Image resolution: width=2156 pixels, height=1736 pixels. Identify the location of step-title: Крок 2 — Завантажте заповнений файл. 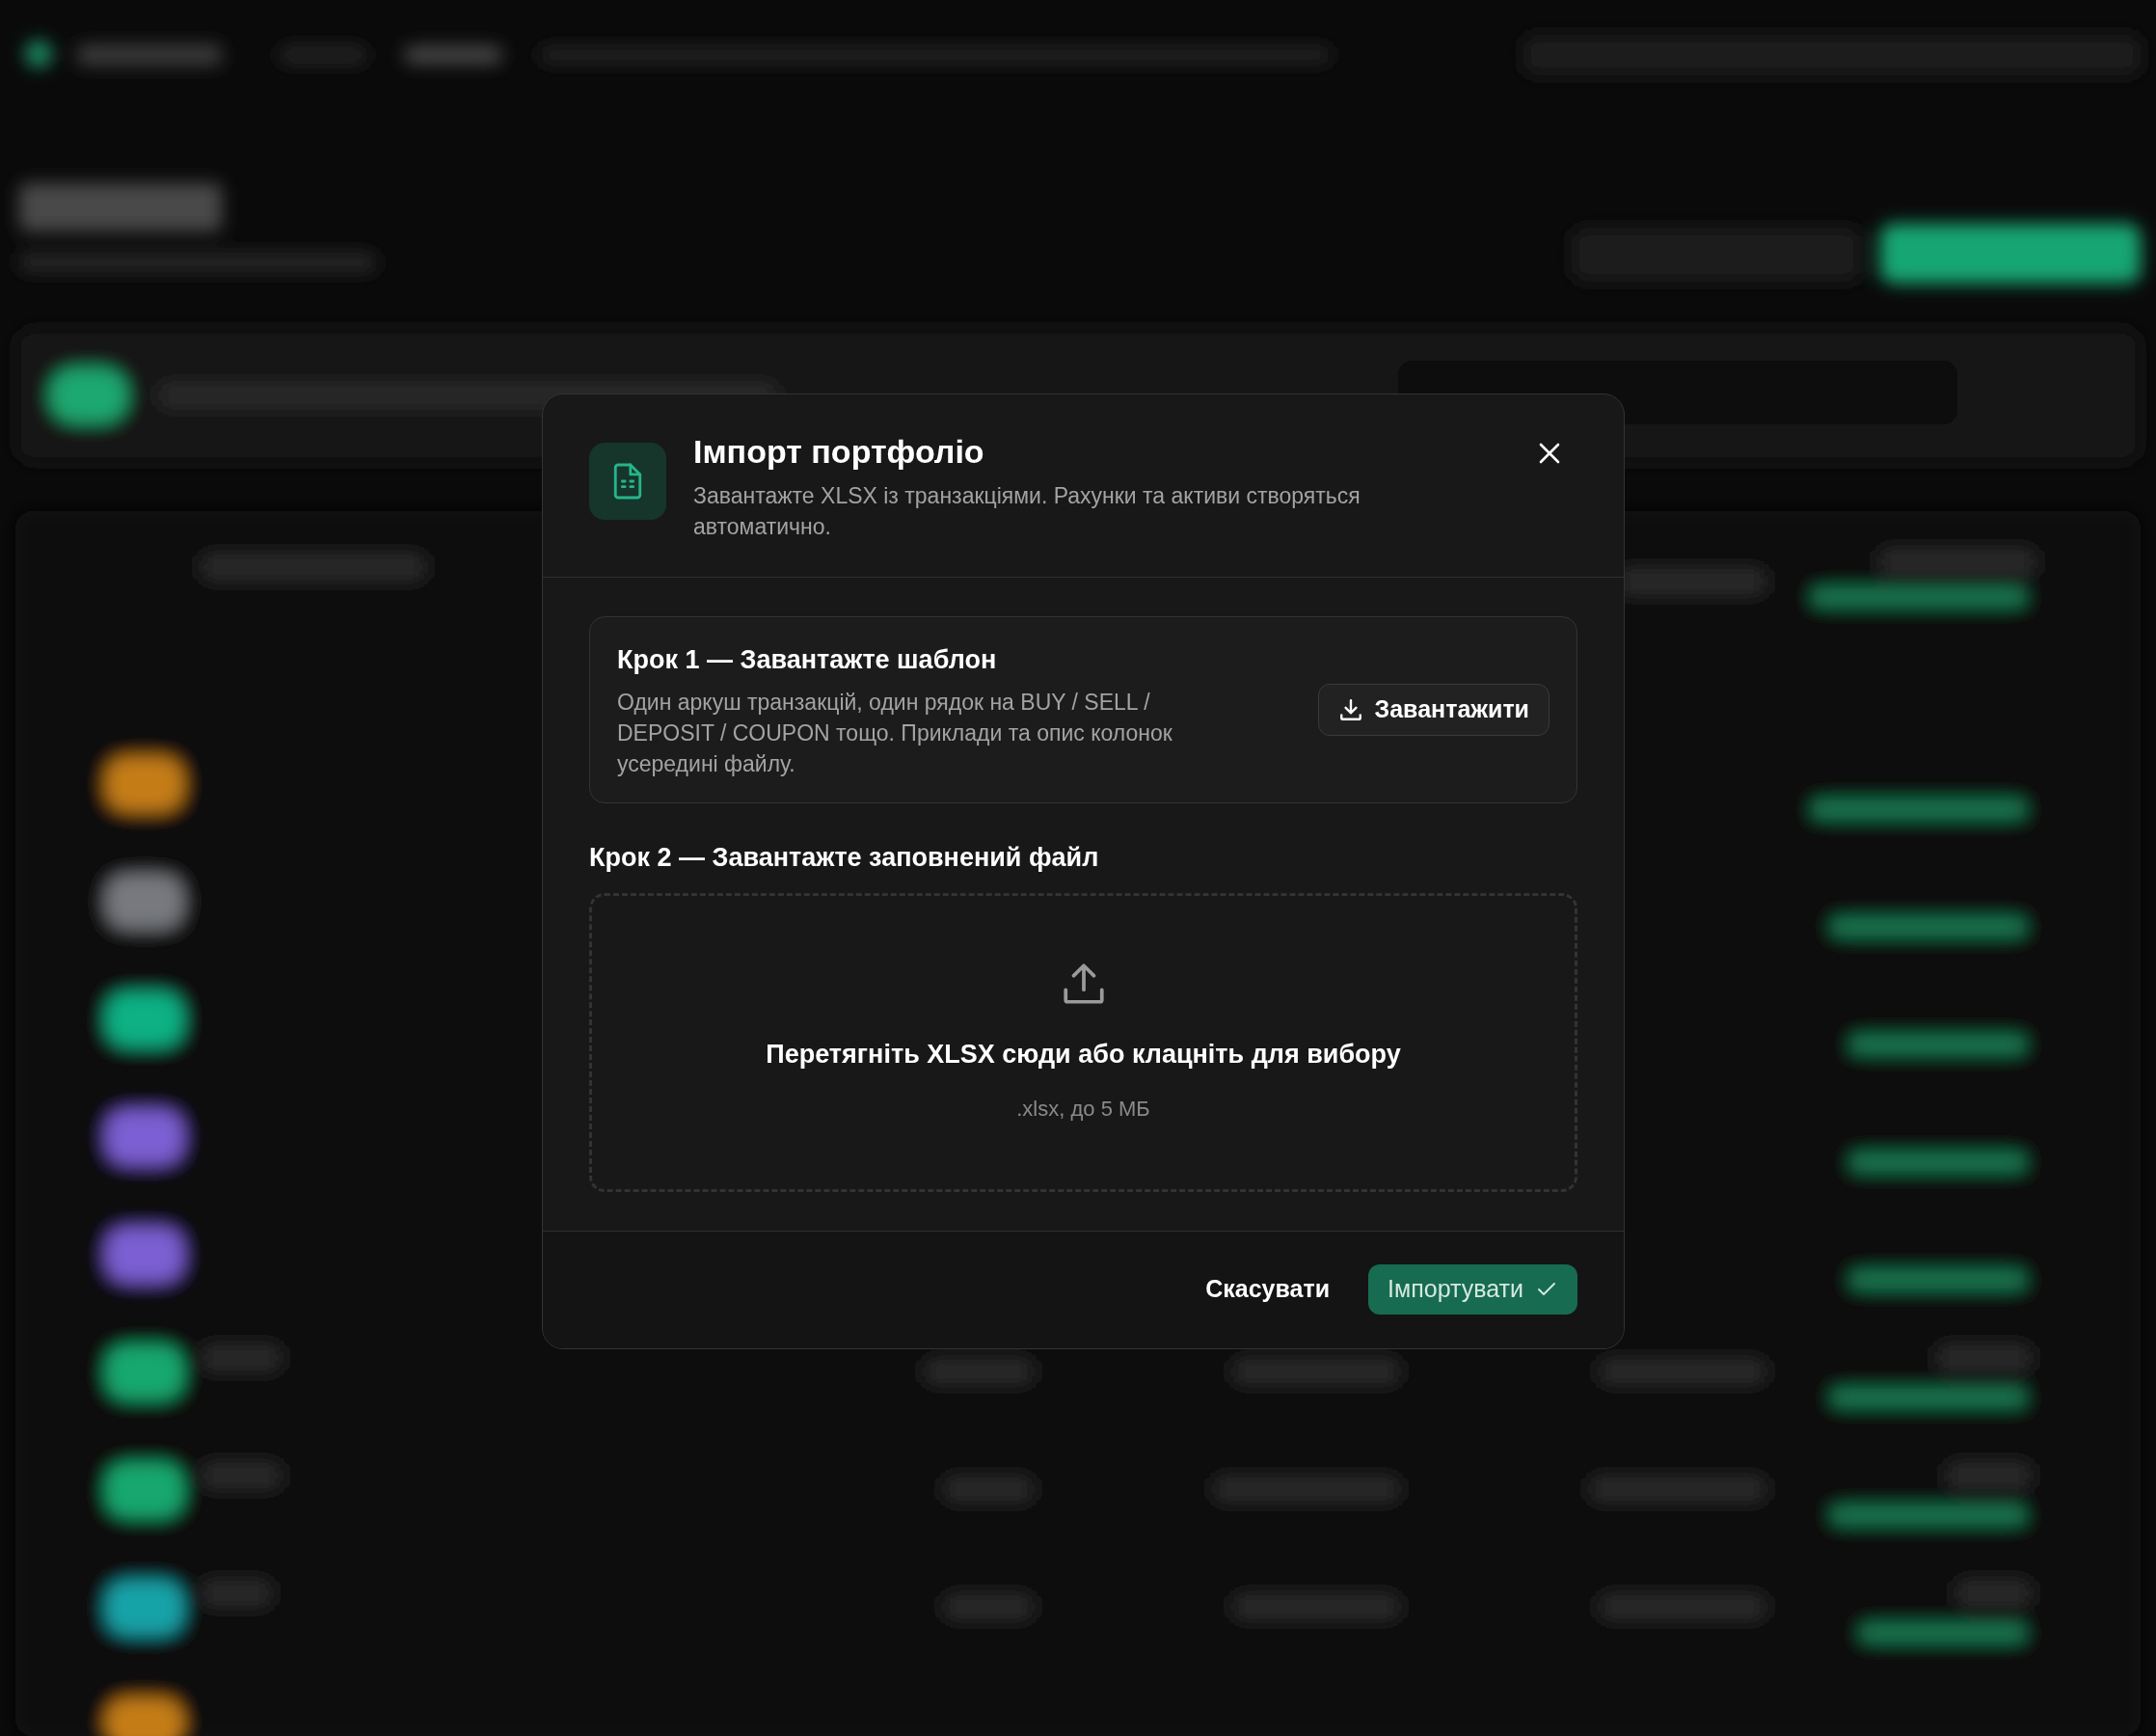
(844, 858).